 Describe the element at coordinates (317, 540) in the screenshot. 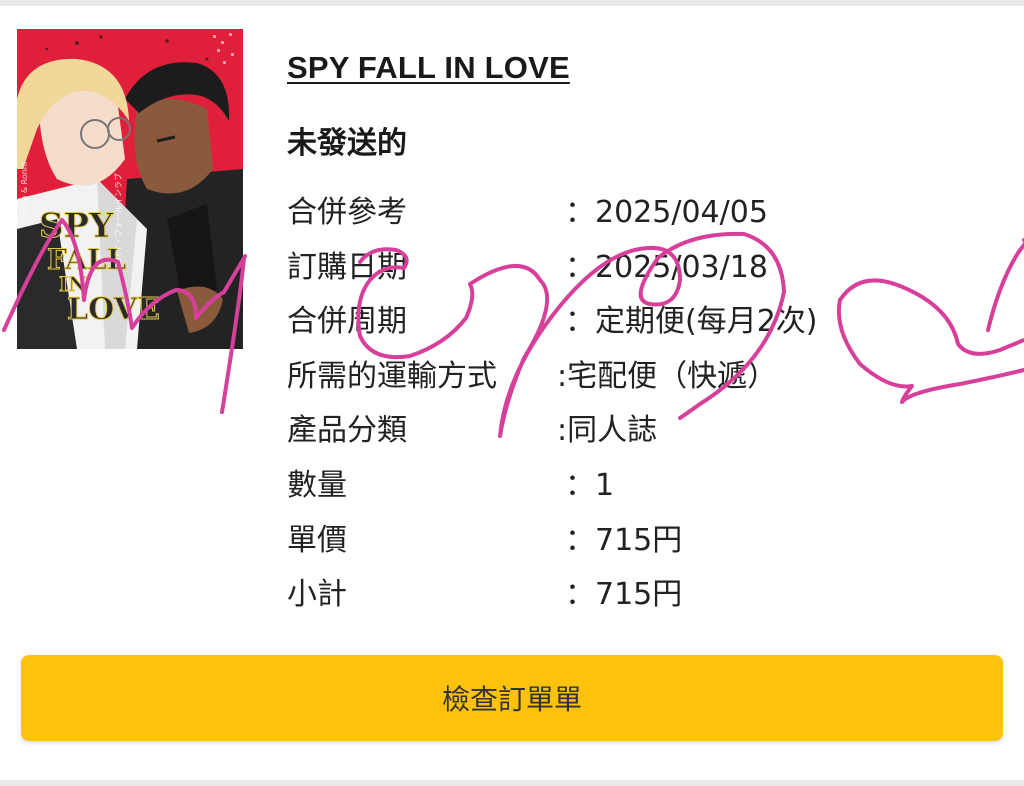

I see `detail-label: 單價` at that location.